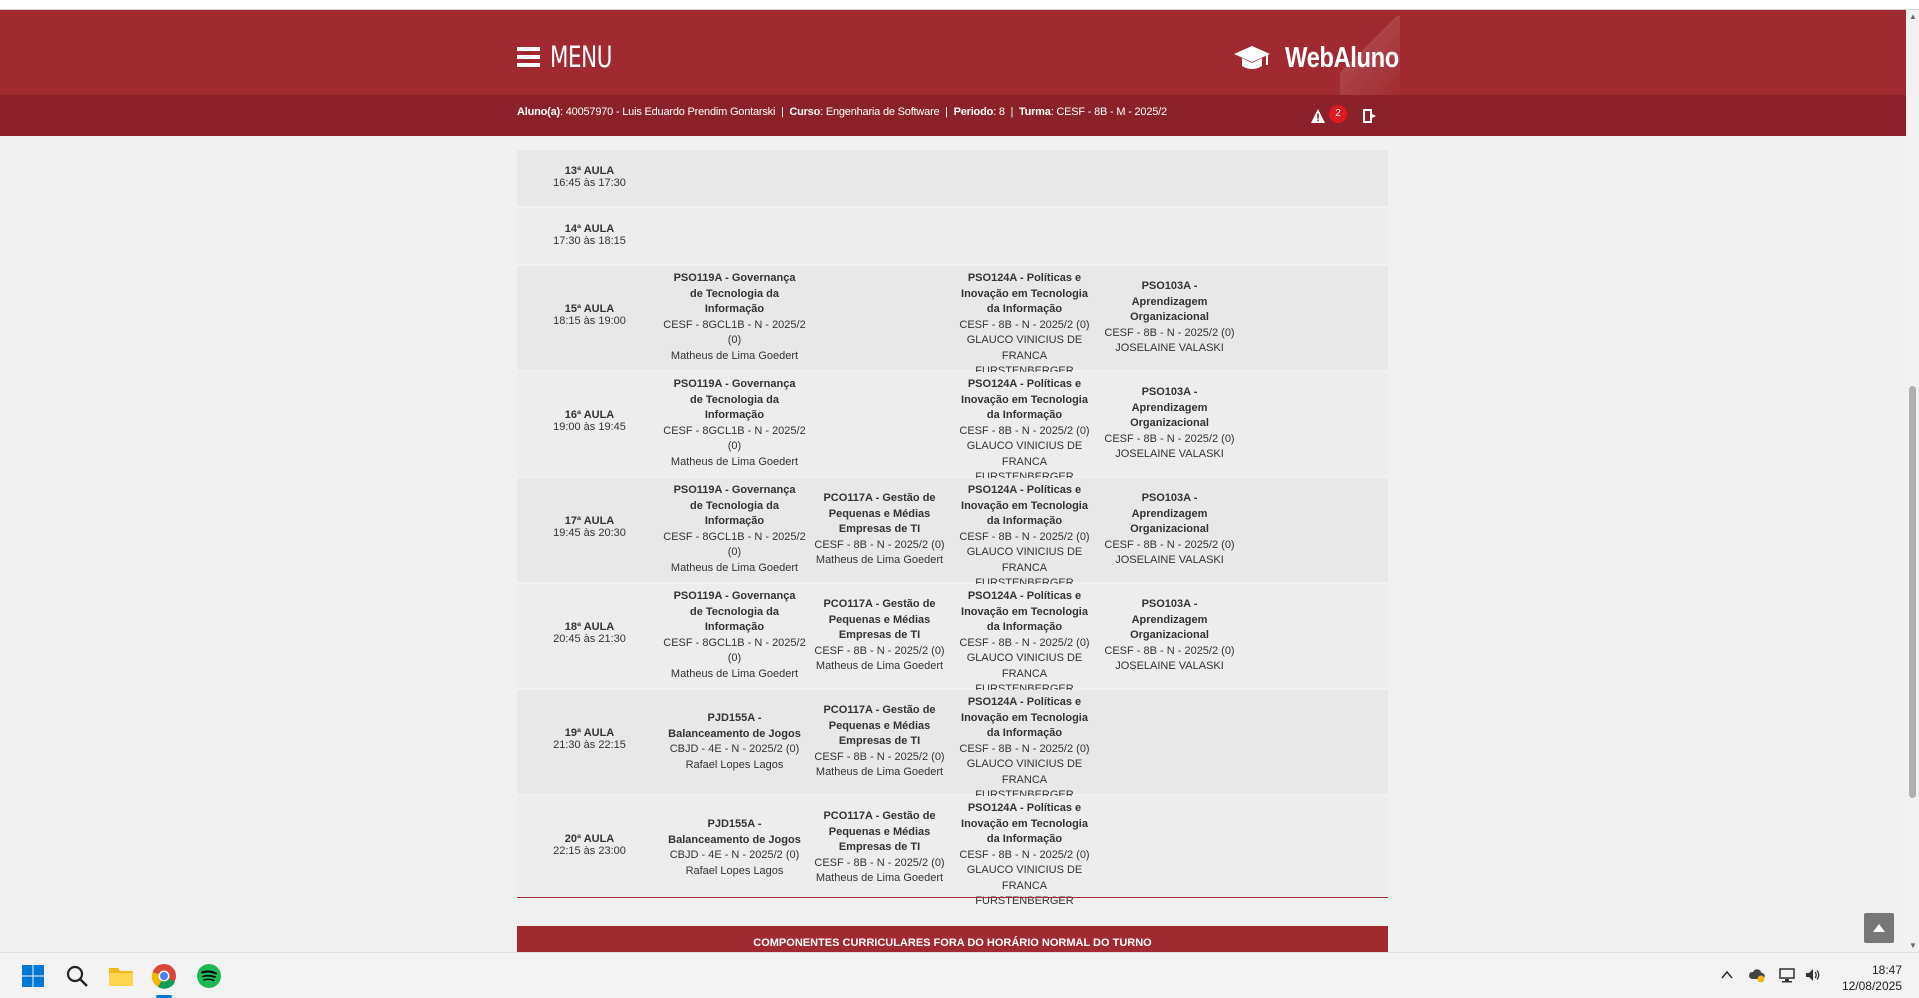  I want to click on course-teacher: JOSELAINE VALASKI, so click(1169, 348).